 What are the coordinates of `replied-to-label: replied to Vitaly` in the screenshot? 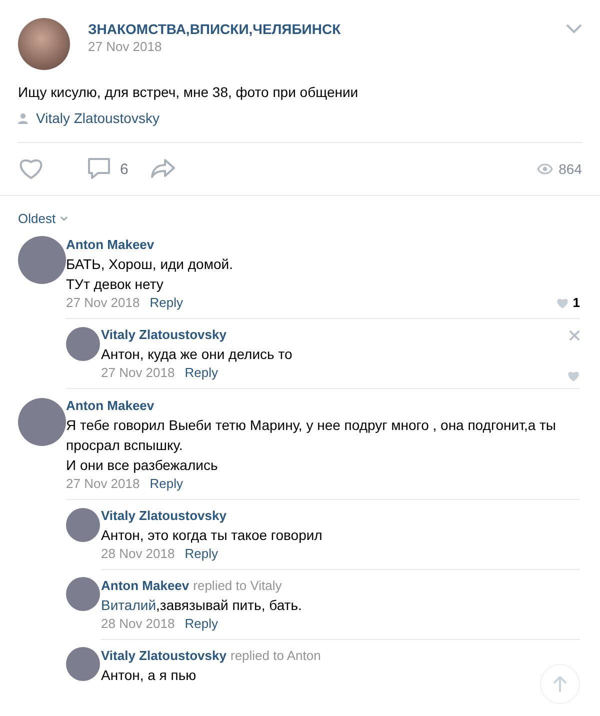 It's located at (237, 586).